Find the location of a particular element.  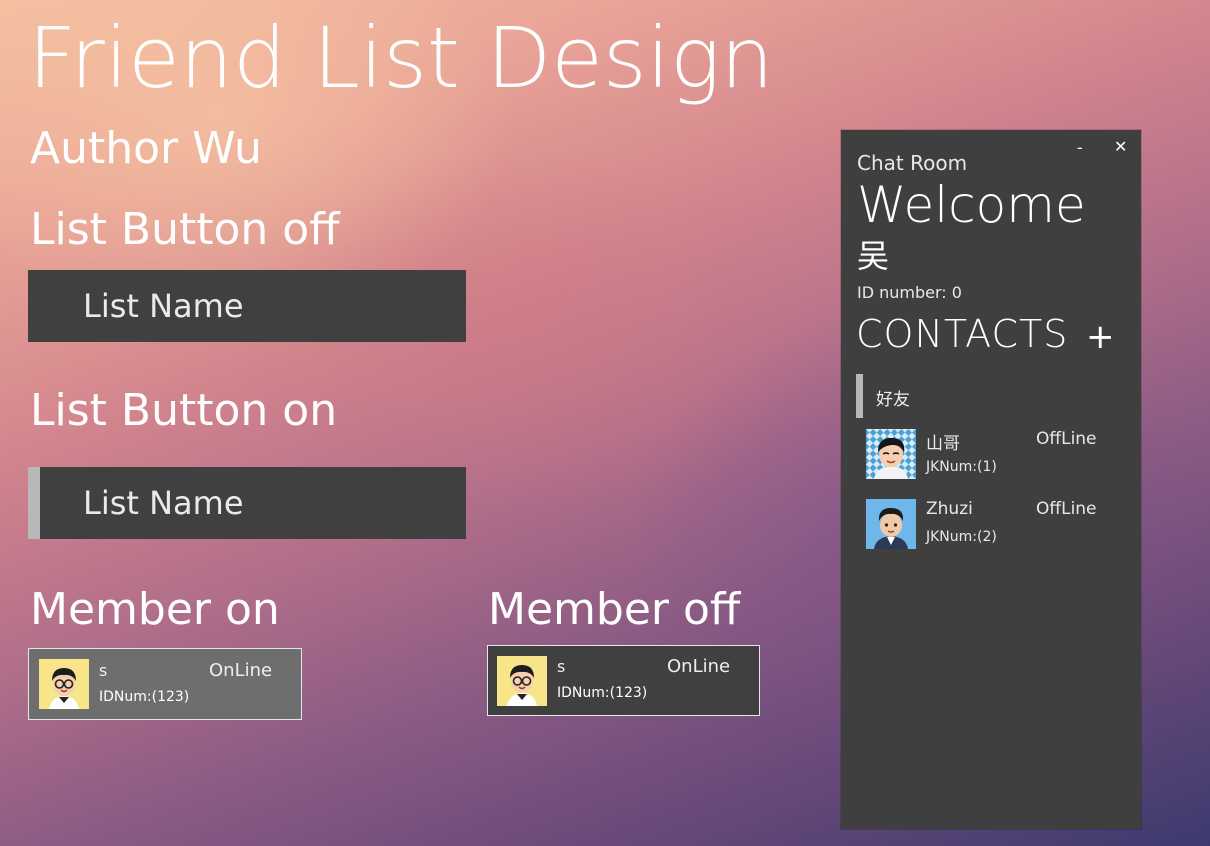

list-button-off-heading: List Button off is located at coordinates (185, 229).